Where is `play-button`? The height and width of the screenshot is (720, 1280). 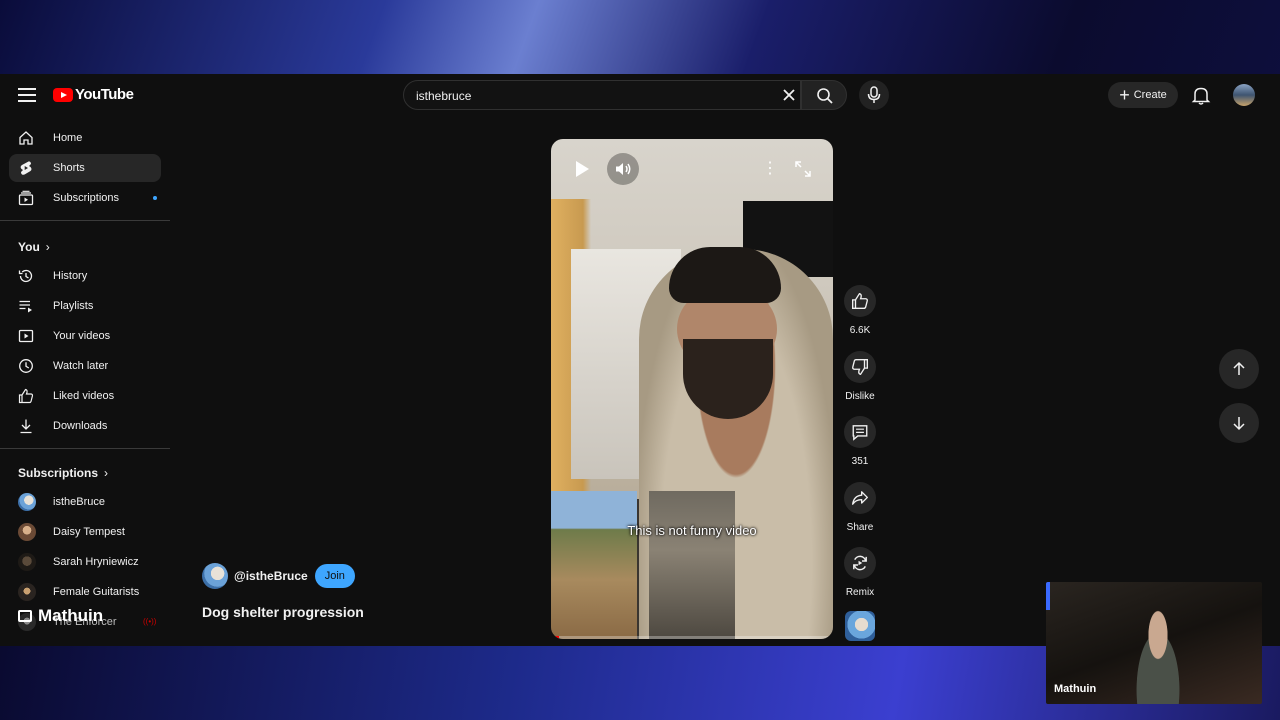 play-button is located at coordinates (581, 169).